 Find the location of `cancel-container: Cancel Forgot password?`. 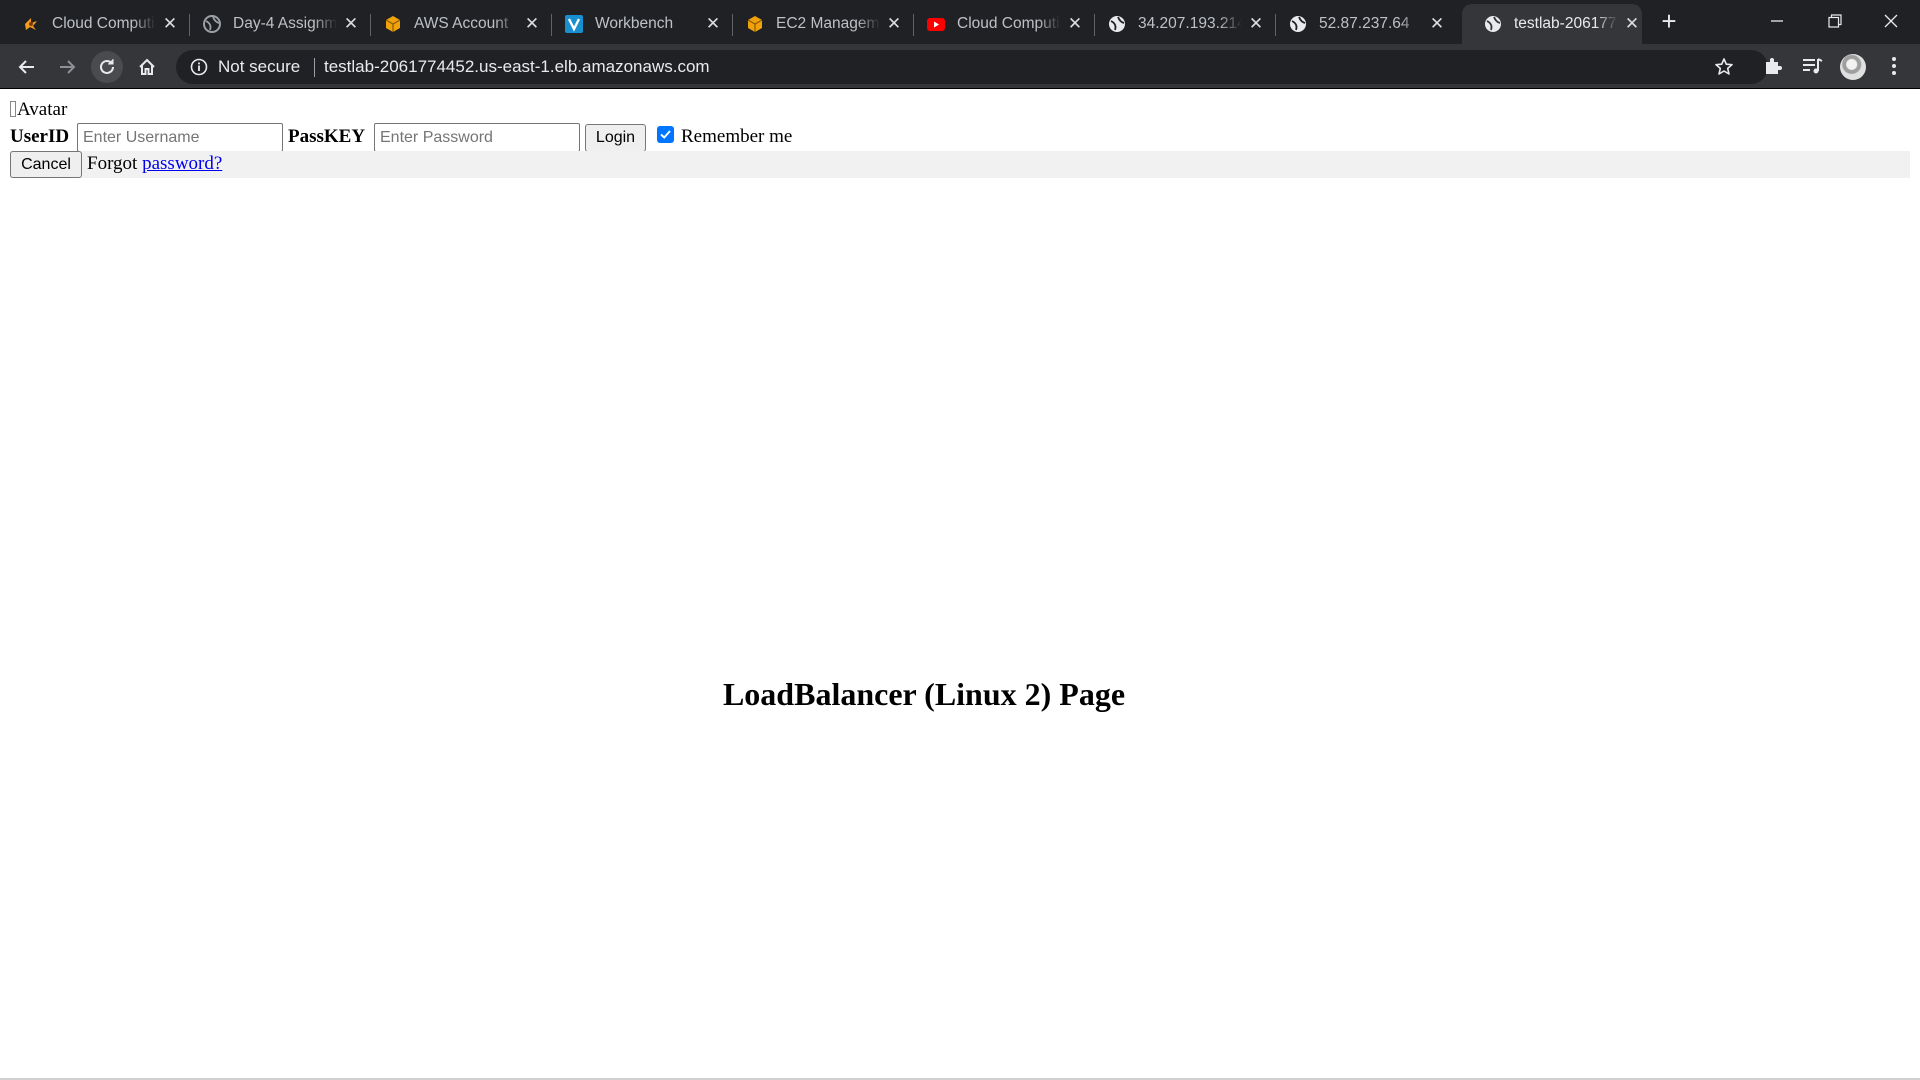

cancel-container: Cancel Forgot password? is located at coordinates (960, 164).